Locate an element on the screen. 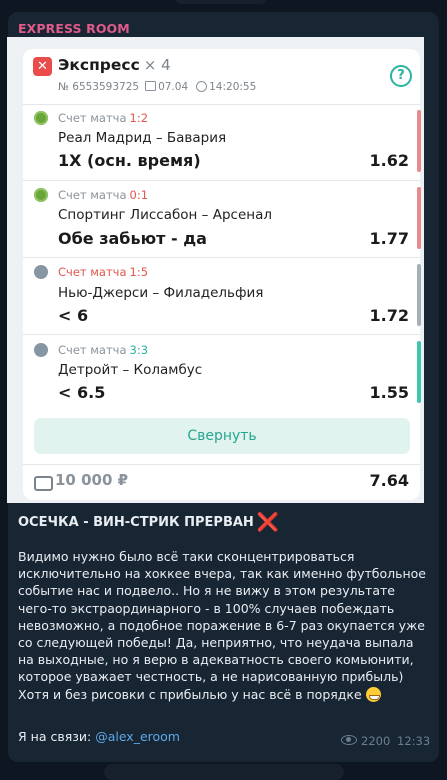 The width and height of the screenshot is (447, 780). bet-odd: 1.72 is located at coordinates (389, 315).